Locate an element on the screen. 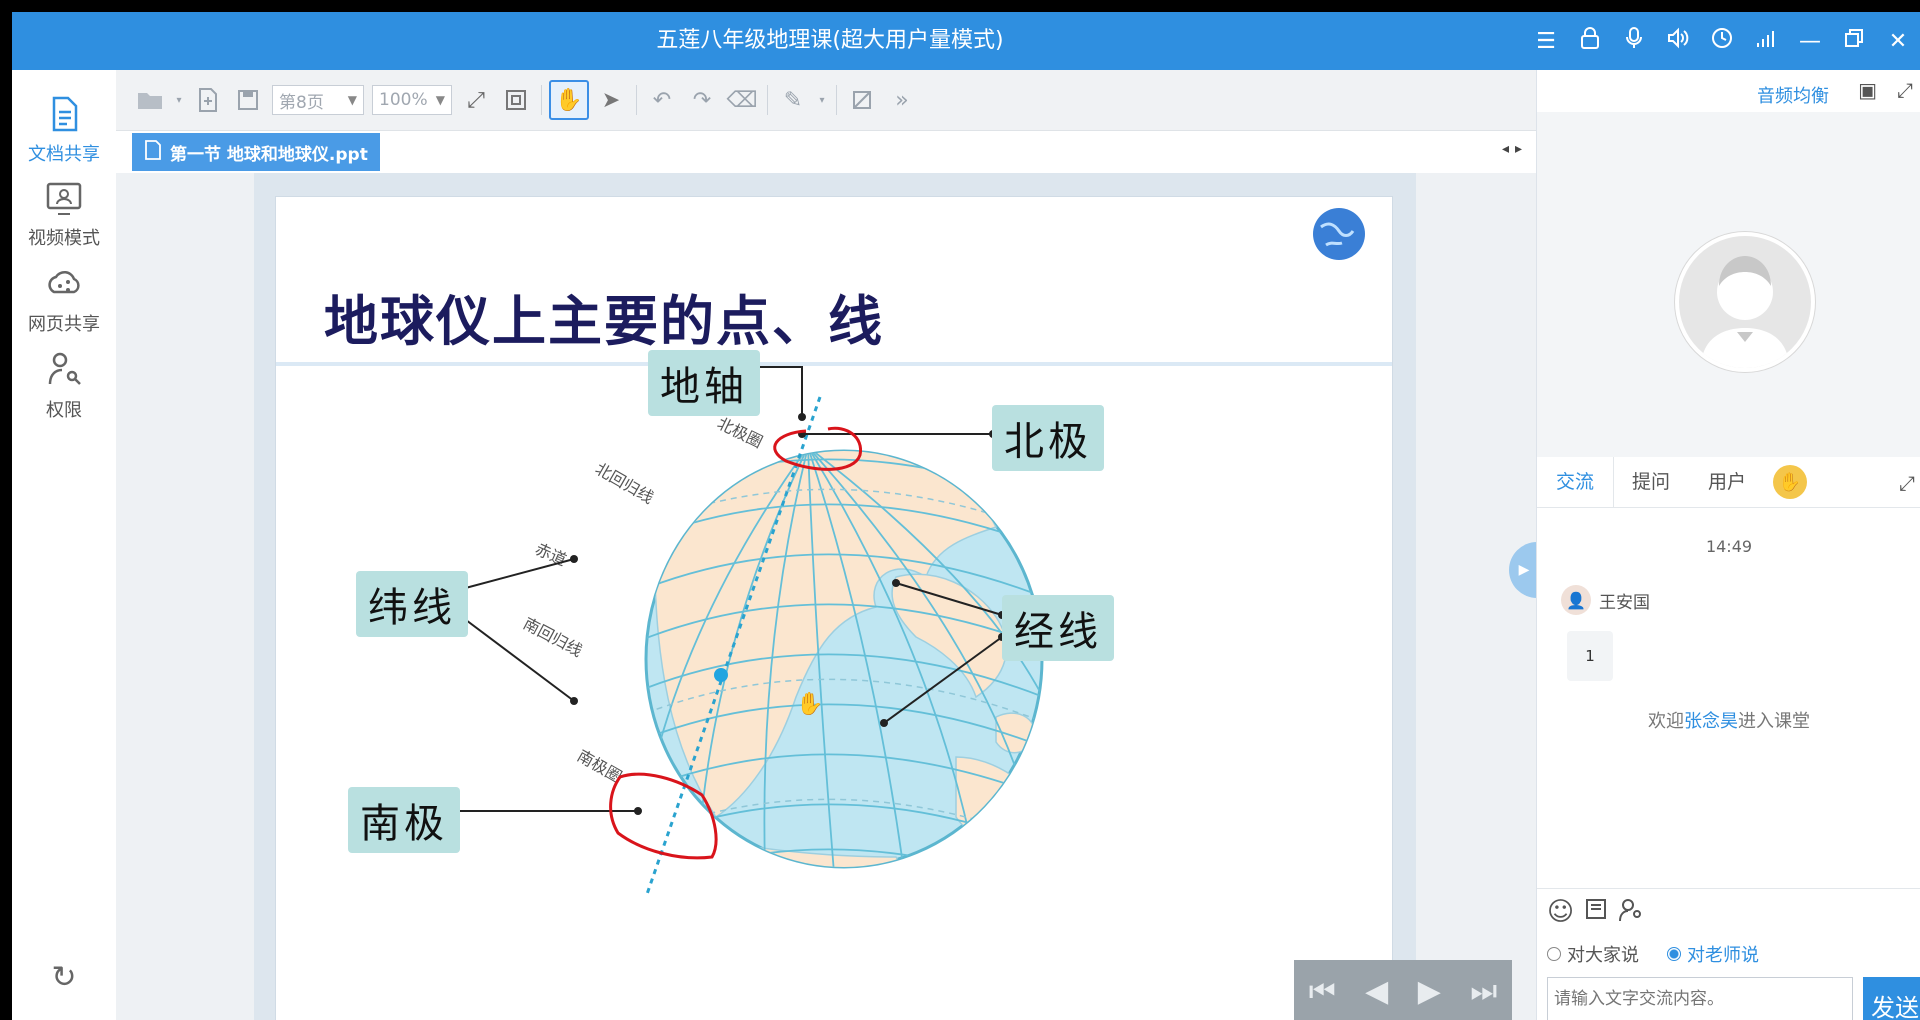  chat-message: 1 is located at coordinates (1590, 656).